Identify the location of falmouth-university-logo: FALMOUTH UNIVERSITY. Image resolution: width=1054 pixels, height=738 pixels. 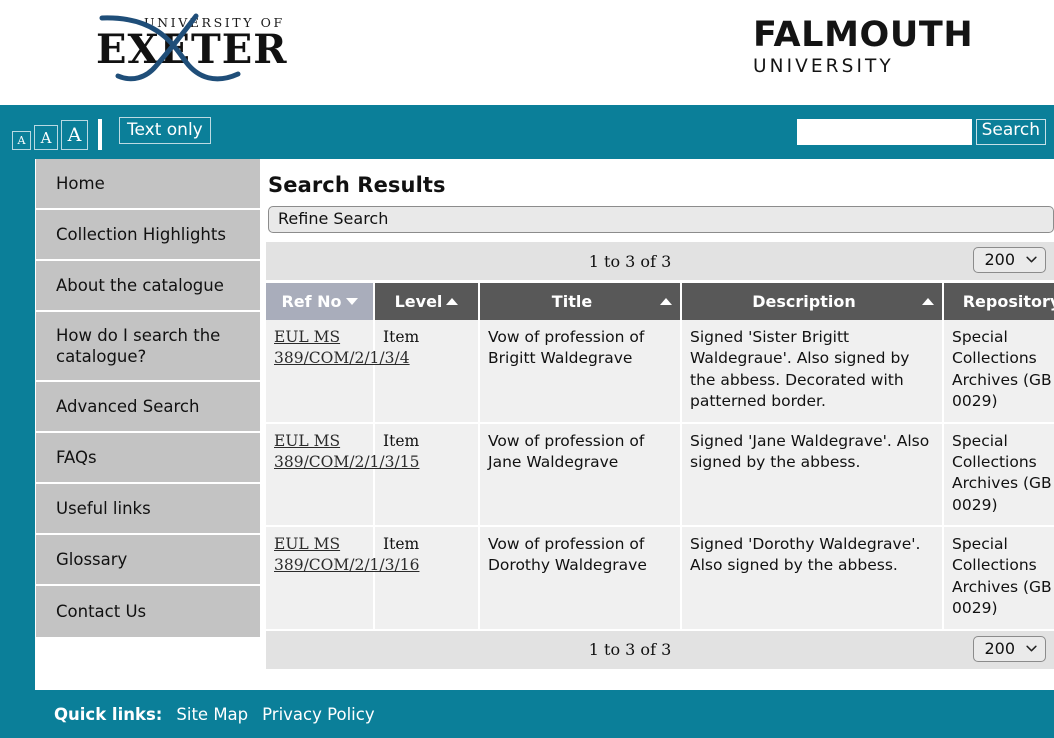
(863, 46).